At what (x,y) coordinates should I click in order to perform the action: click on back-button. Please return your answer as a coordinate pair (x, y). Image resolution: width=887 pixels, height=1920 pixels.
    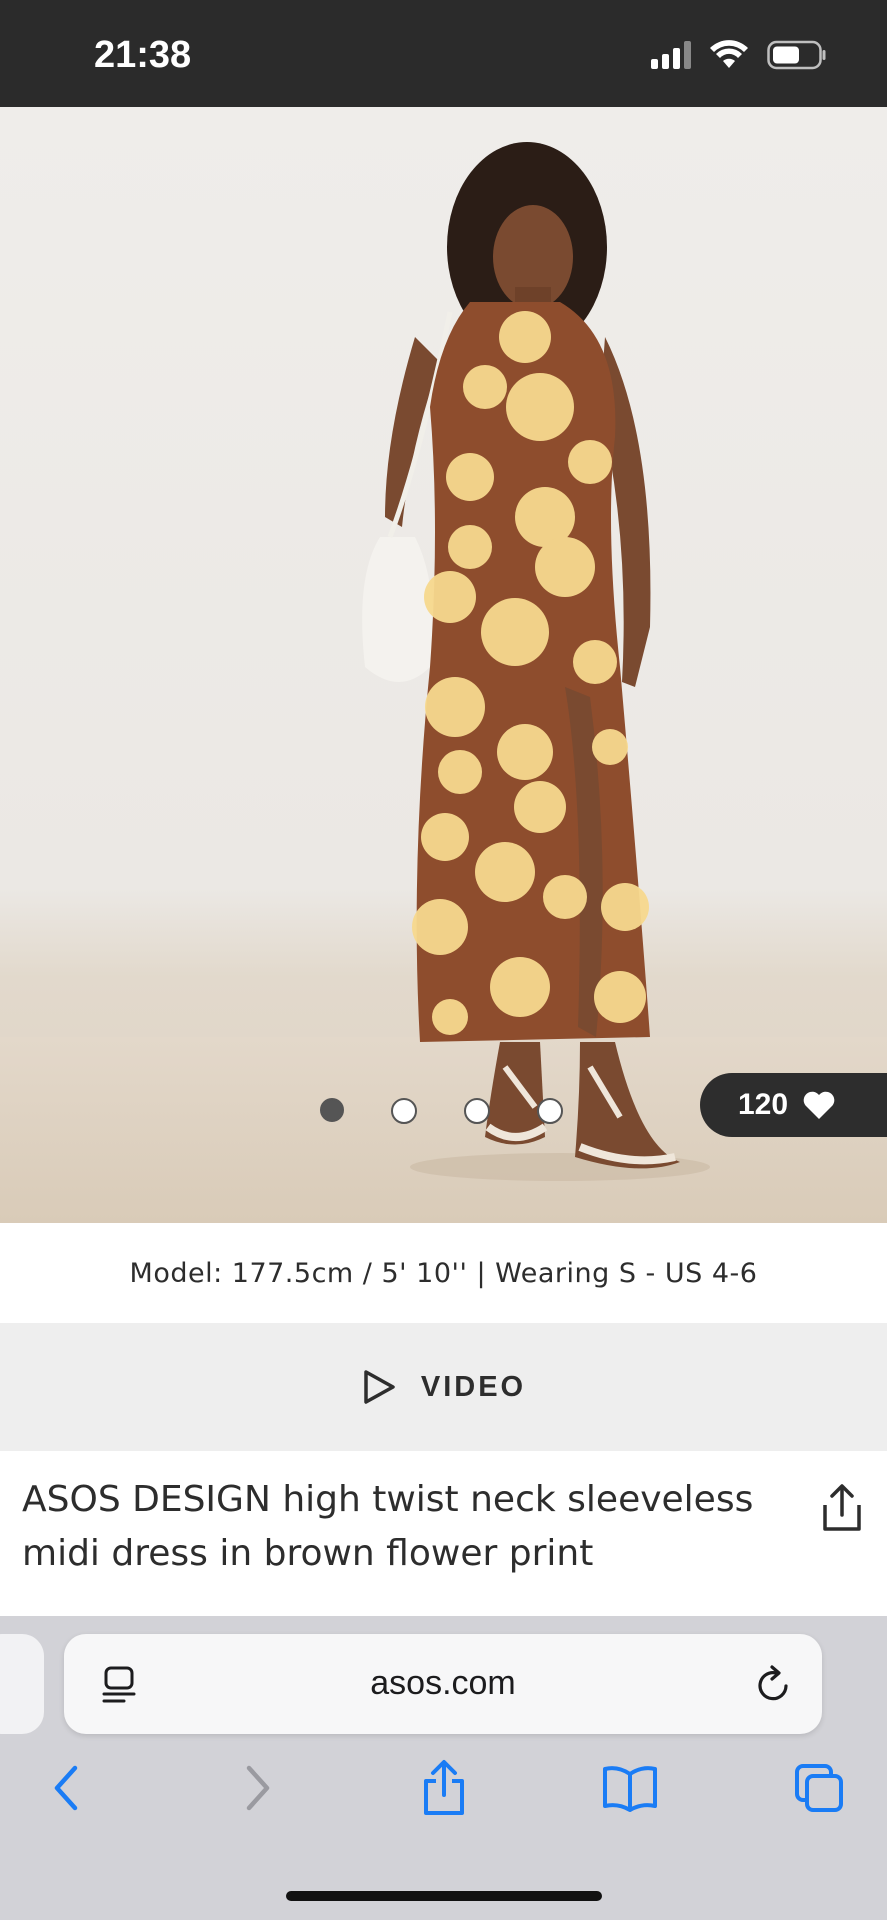
    Looking at the image, I should click on (66, 1788).